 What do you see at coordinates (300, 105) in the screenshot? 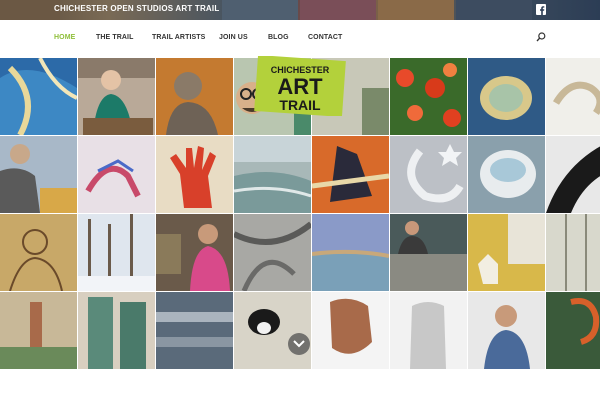
I see `logo-line3: TRAIL` at bounding box center [300, 105].